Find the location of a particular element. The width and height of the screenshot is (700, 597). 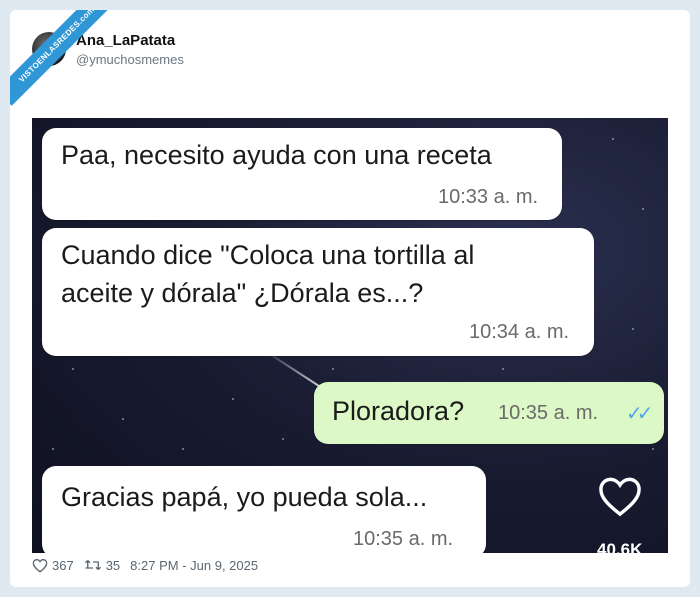

message-time: 10:34 a. m. is located at coordinates (519, 332).